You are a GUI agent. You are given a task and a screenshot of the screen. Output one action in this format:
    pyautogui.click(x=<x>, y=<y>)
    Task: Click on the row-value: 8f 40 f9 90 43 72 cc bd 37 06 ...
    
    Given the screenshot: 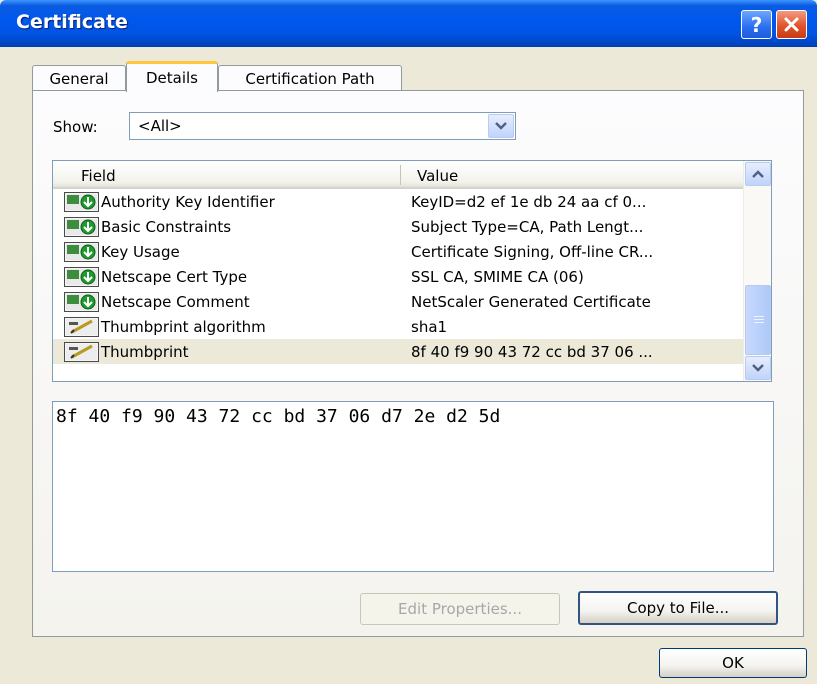 What is the action you would take?
    pyautogui.click(x=532, y=352)
    